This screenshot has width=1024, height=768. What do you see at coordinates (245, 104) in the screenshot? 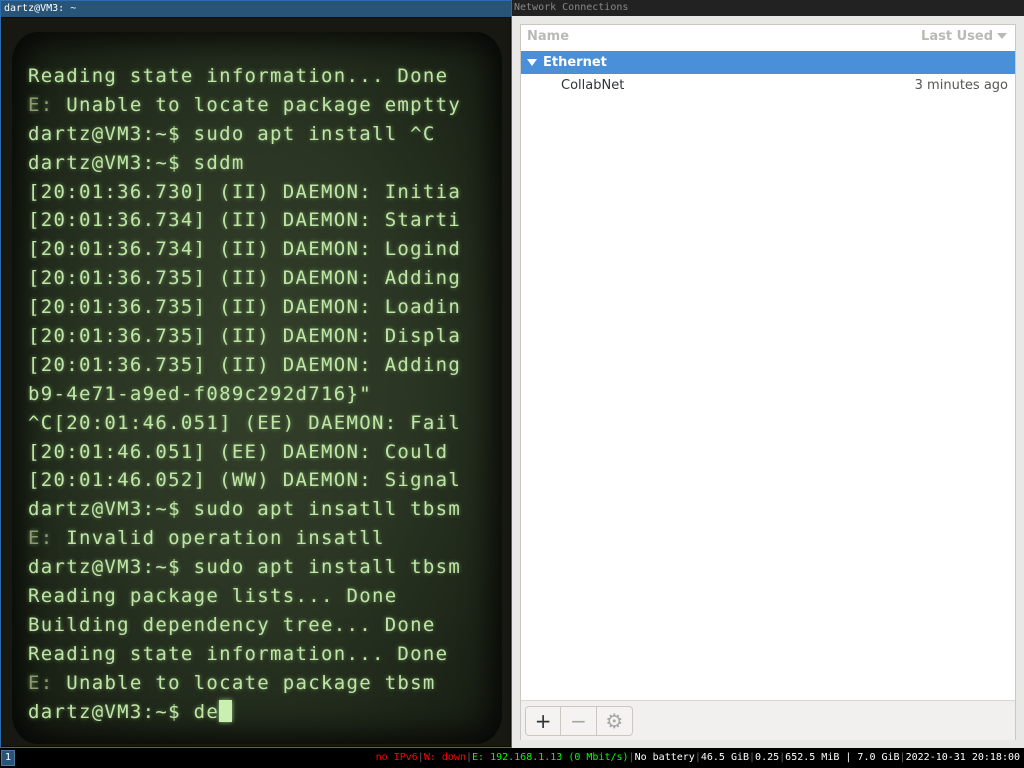
I see `terminal-line: E: Unable to locate package emptty` at bounding box center [245, 104].